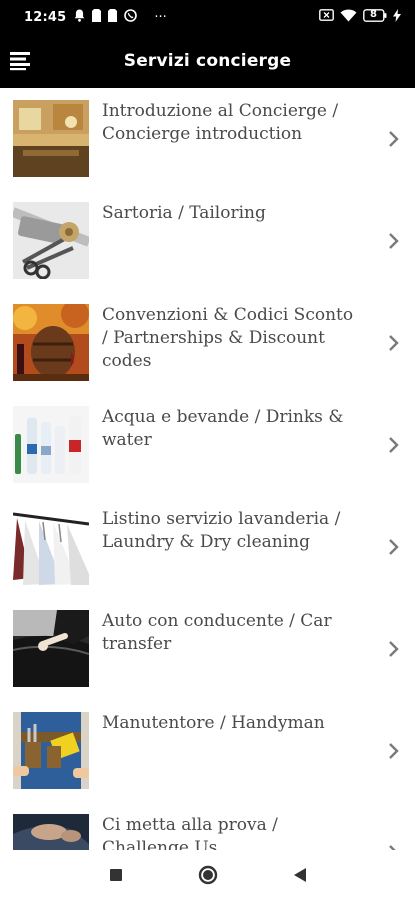  Describe the element at coordinates (51, 342) in the screenshot. I see `thumb-wine-barrel-image` at that location.